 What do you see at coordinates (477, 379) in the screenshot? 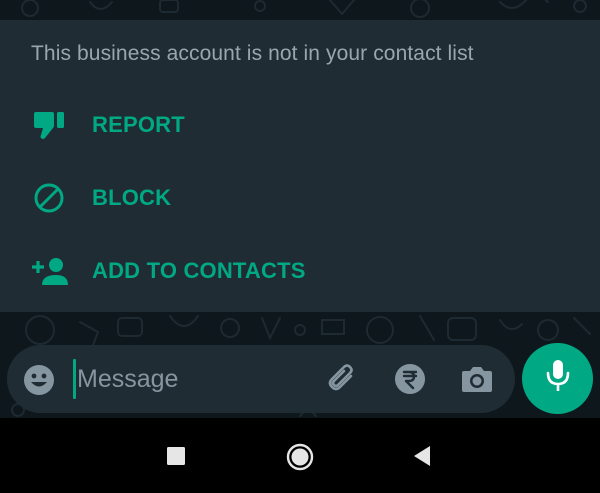
I see `camera-icon` at bounding box center [477, 379].